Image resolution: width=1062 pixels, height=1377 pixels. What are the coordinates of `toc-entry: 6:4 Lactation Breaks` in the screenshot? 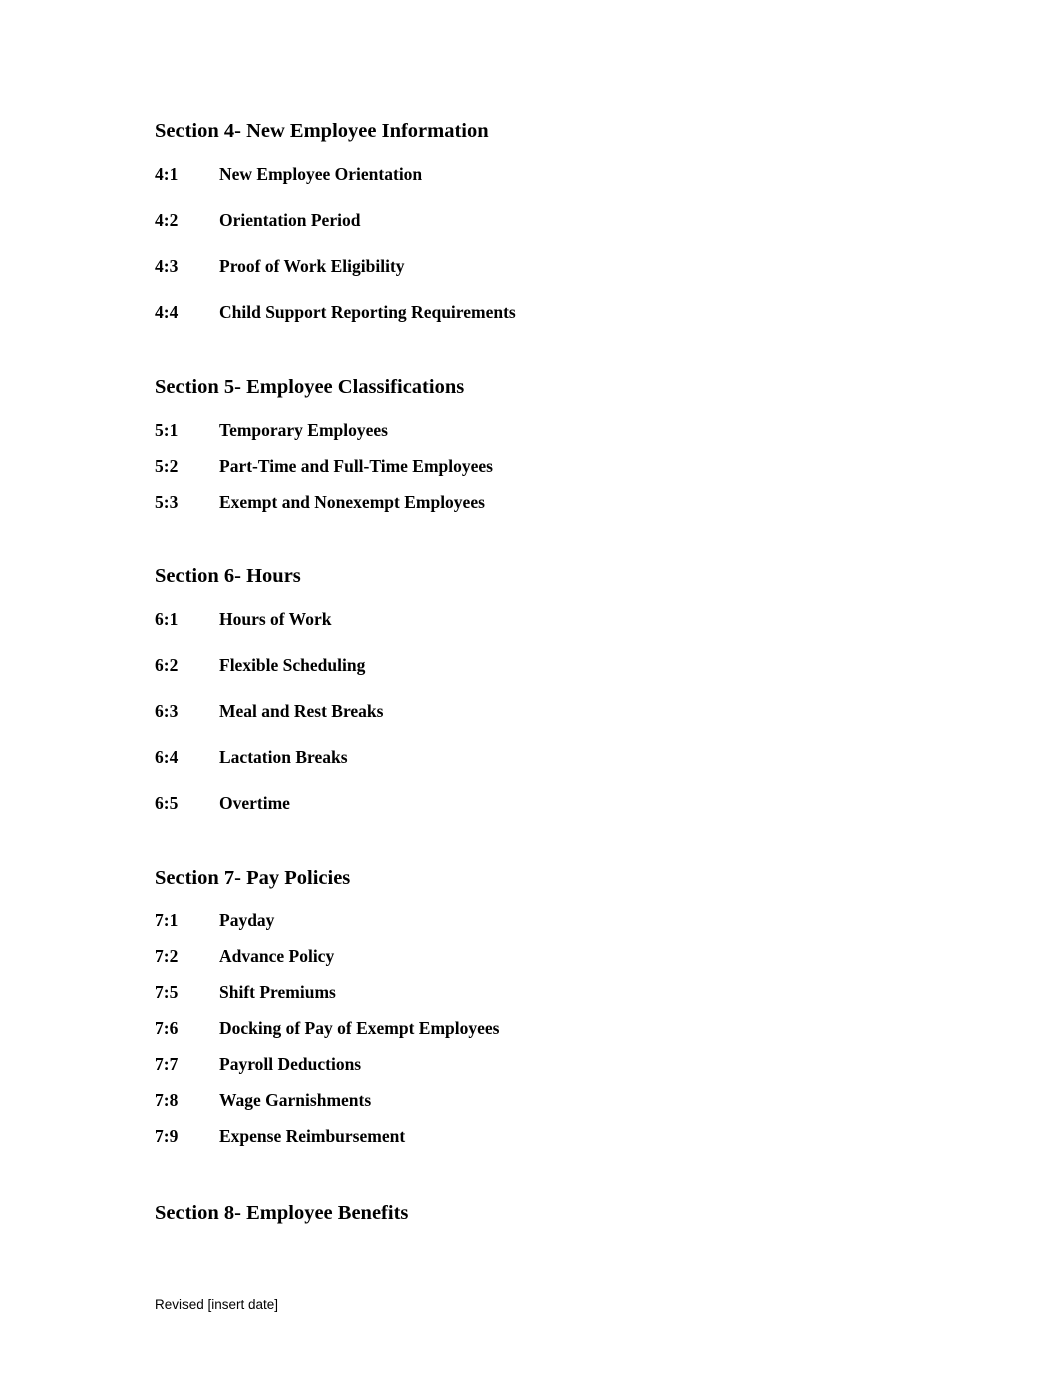 It's located at (550, 757).